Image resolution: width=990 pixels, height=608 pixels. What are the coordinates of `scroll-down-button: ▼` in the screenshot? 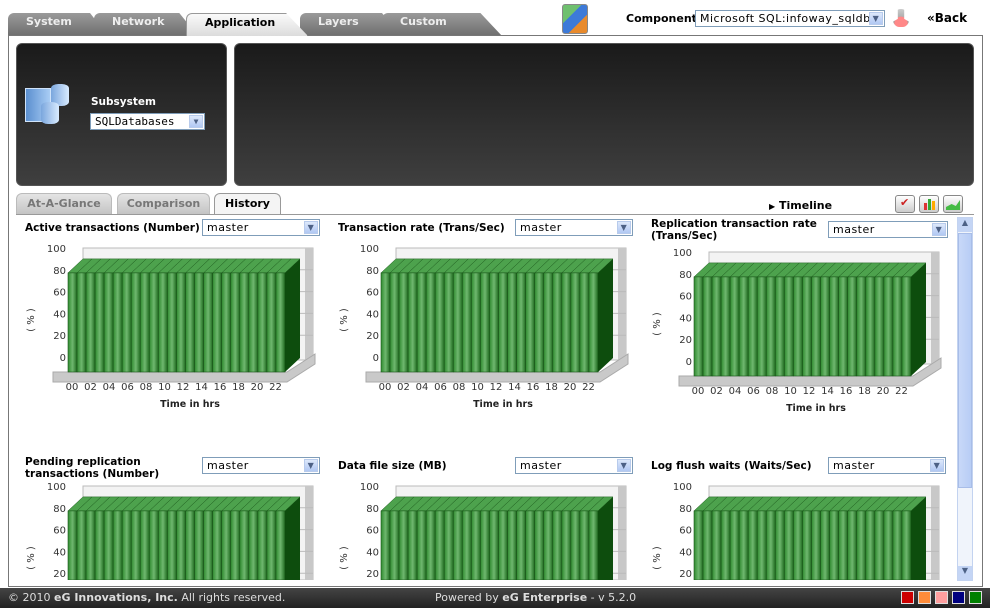 It's located at (965, 573).